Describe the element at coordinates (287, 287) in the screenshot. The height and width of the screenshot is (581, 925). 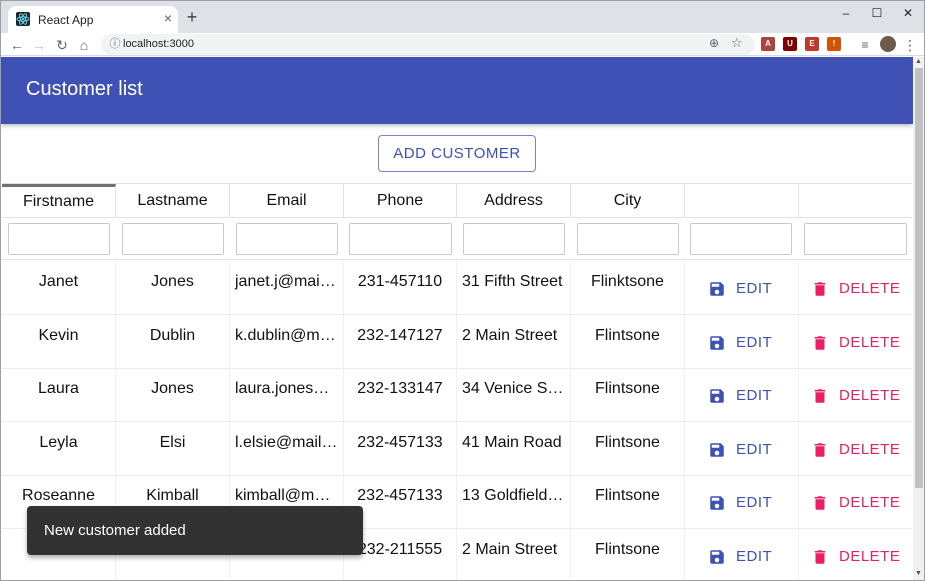
I see `cell-email: janet.j@mail.com` at that location.